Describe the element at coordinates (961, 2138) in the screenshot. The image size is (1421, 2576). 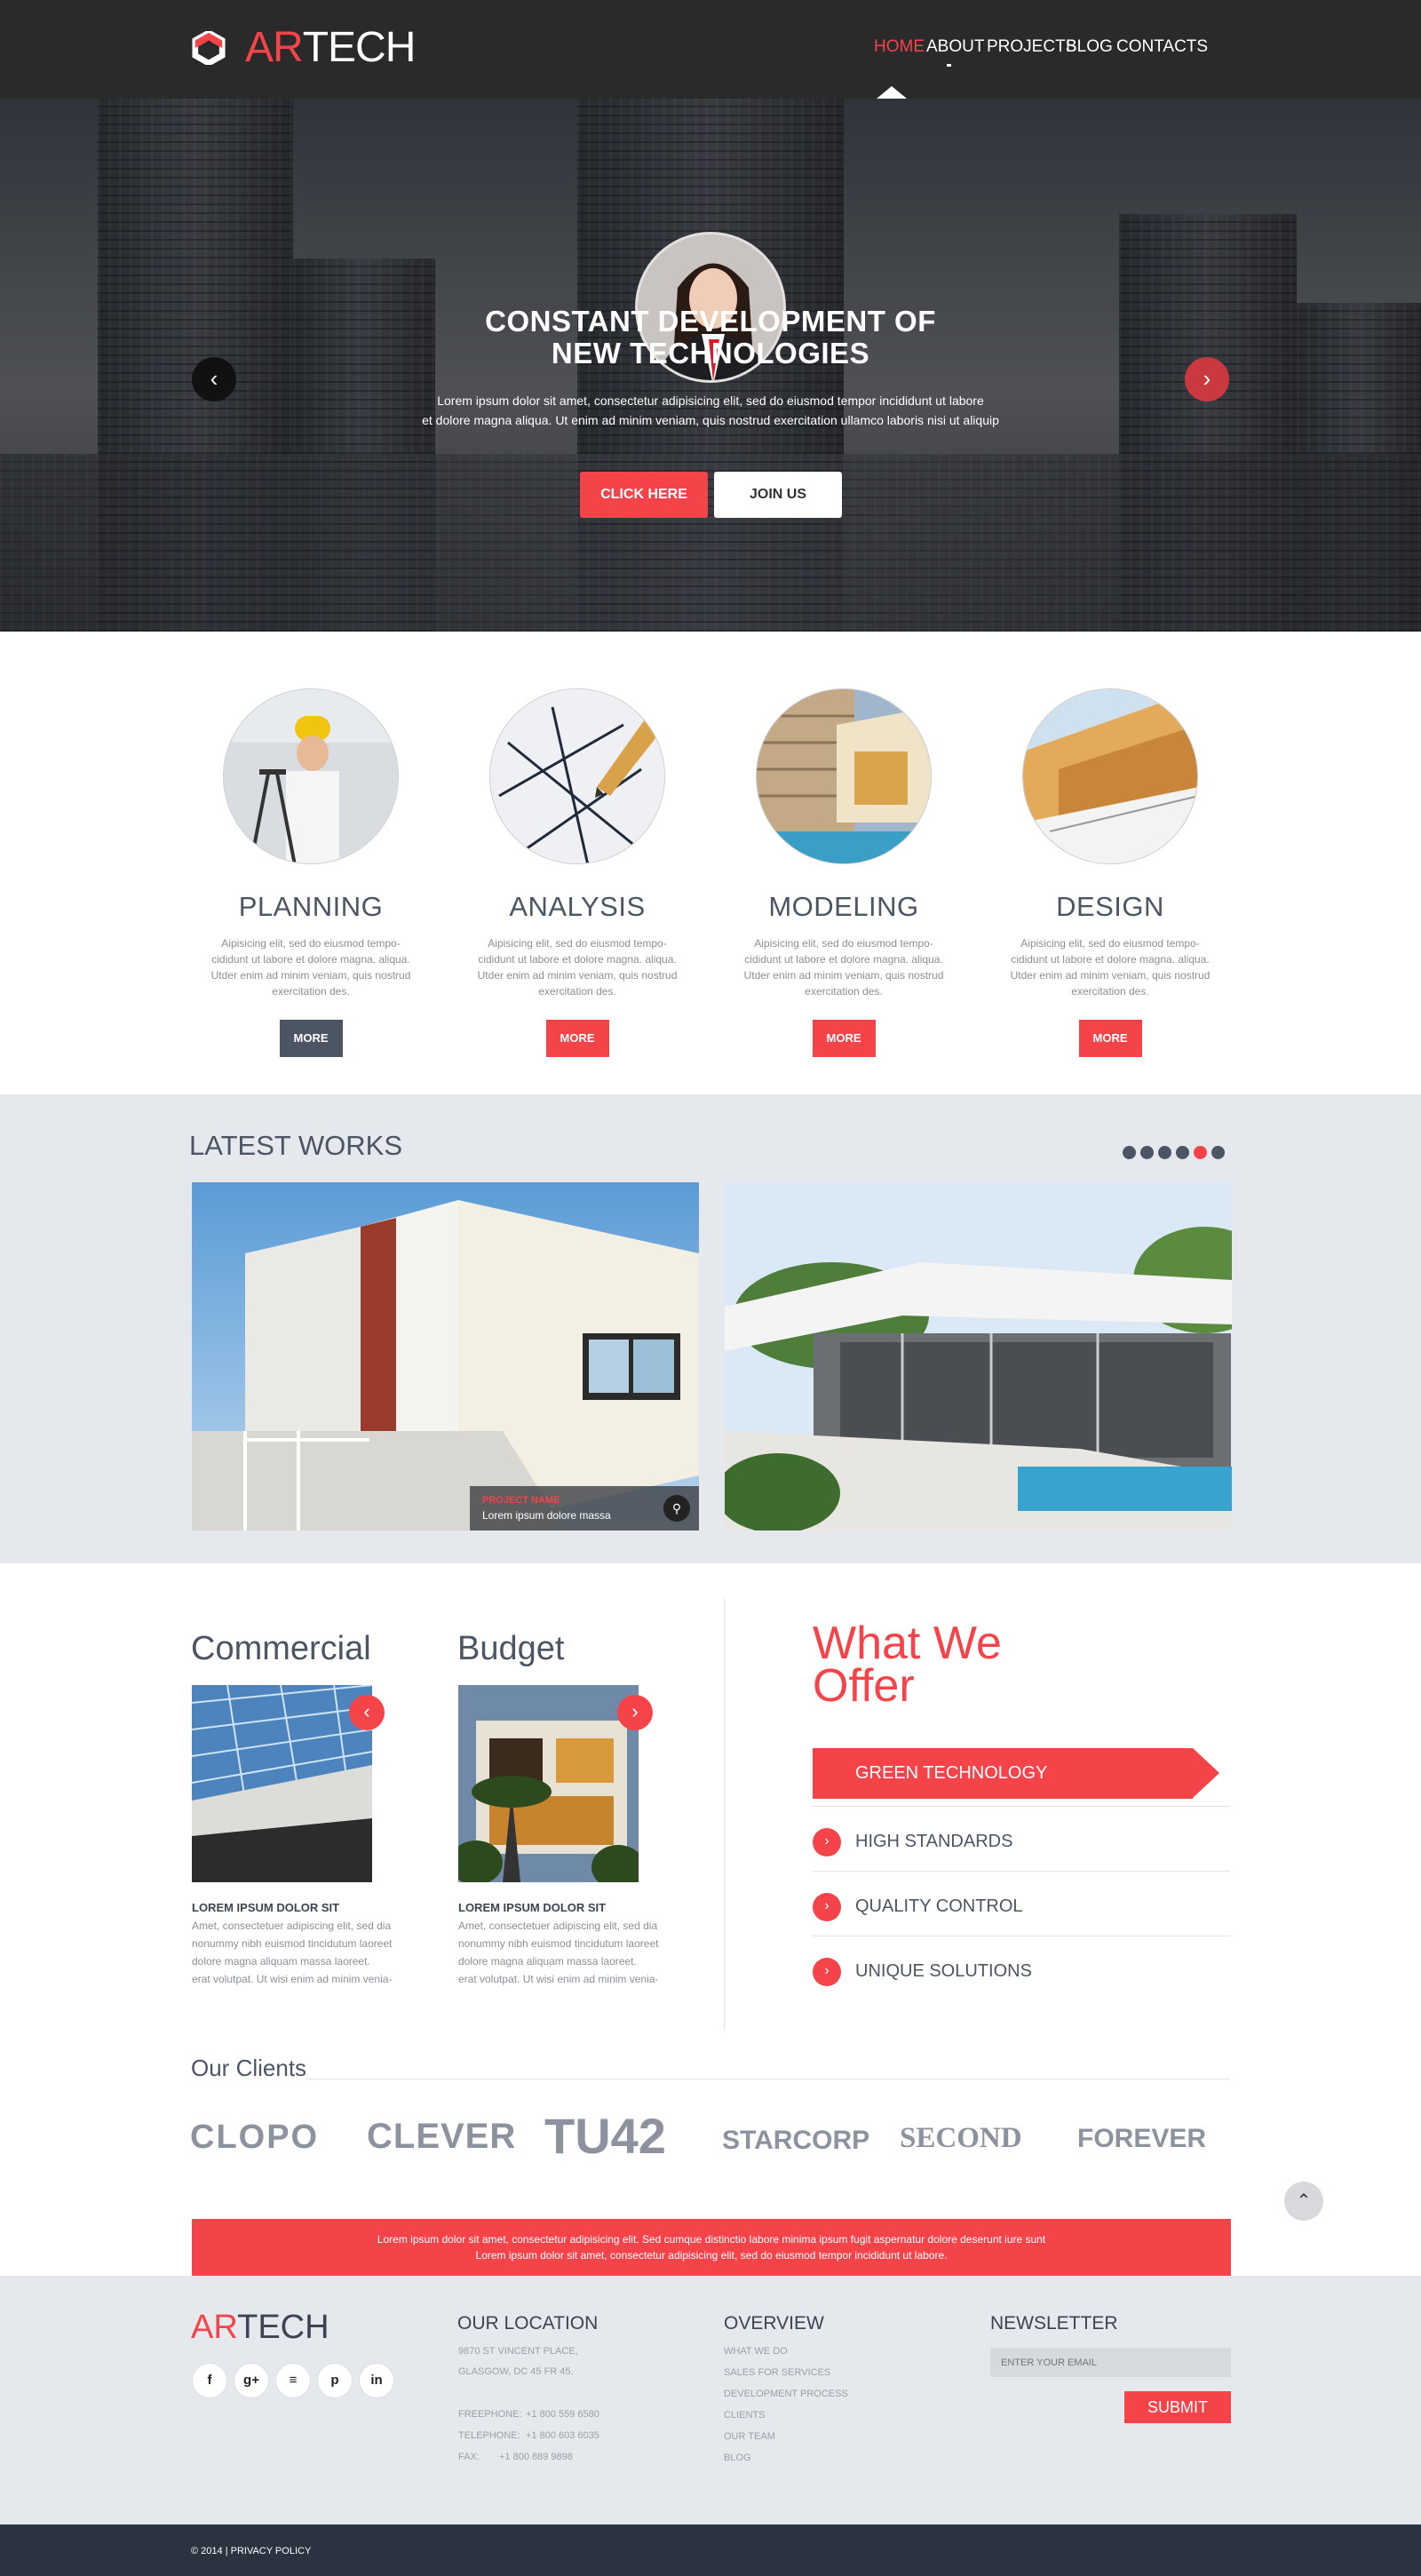
I see `client-logo-second: SECOND` at that location.